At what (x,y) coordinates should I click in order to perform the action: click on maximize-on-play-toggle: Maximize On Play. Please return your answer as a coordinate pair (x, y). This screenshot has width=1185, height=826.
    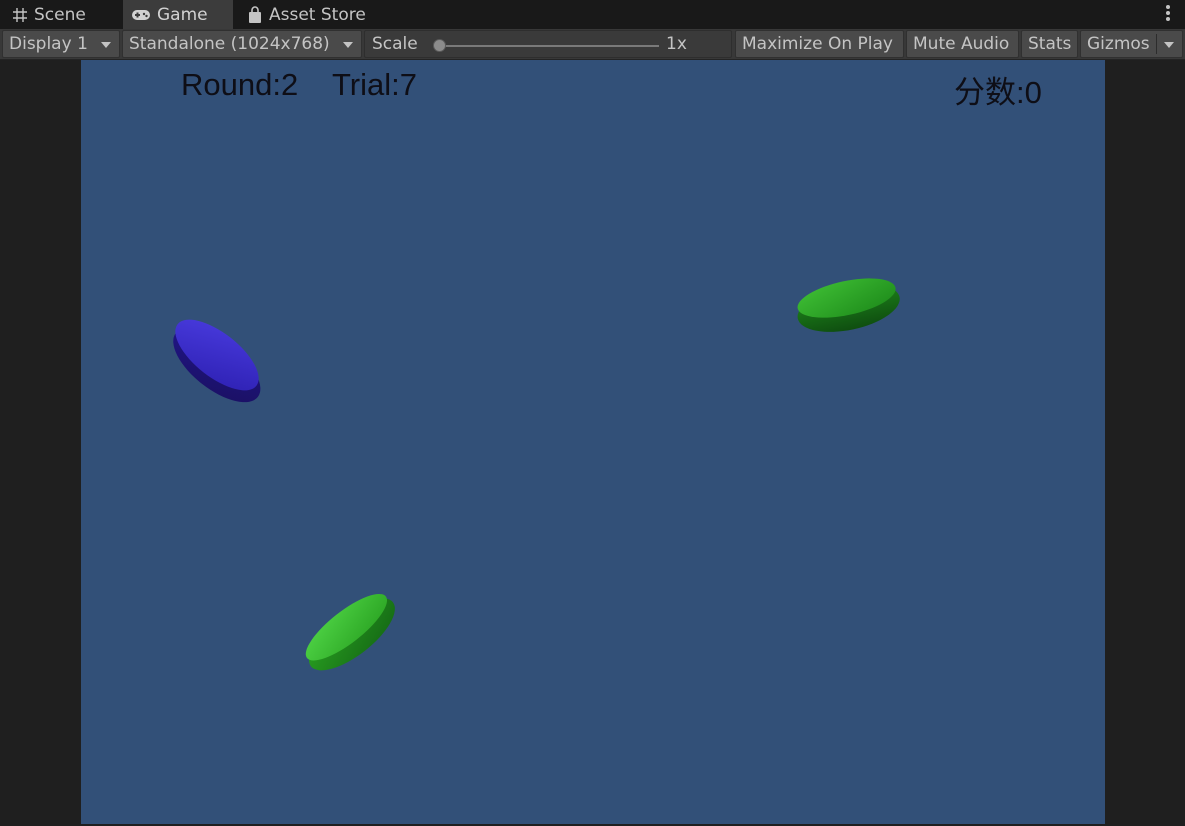
    Looking at the image, I should click on (819, 44).